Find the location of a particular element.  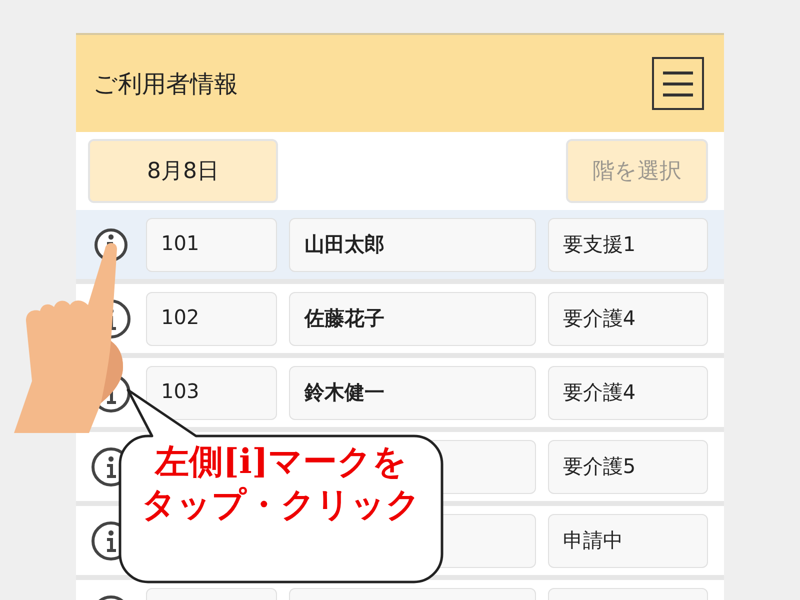

callout-line: タップ・クリック is located at coordinates (281, 506).